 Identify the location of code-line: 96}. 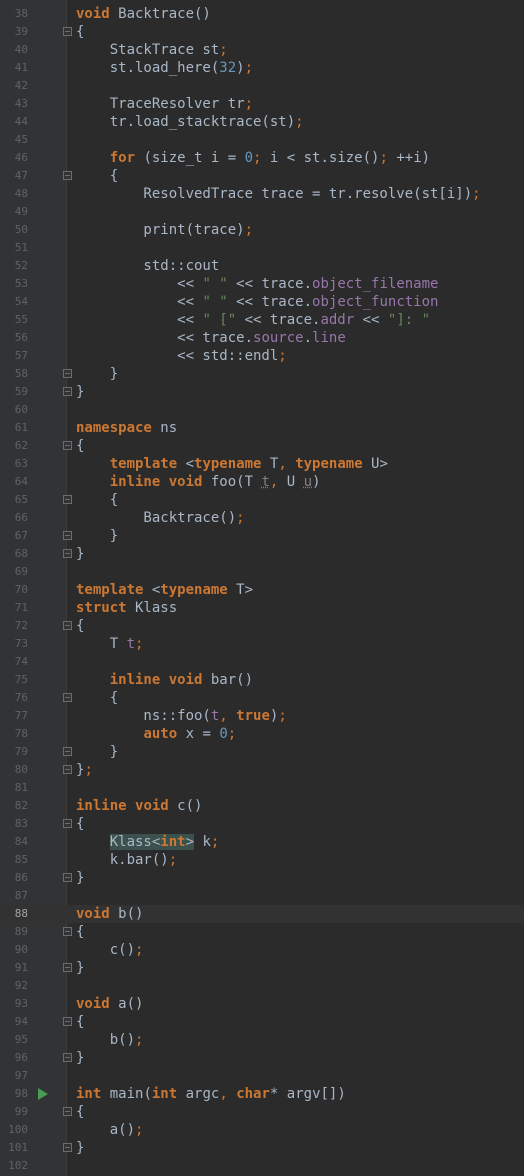
(262, 1058).